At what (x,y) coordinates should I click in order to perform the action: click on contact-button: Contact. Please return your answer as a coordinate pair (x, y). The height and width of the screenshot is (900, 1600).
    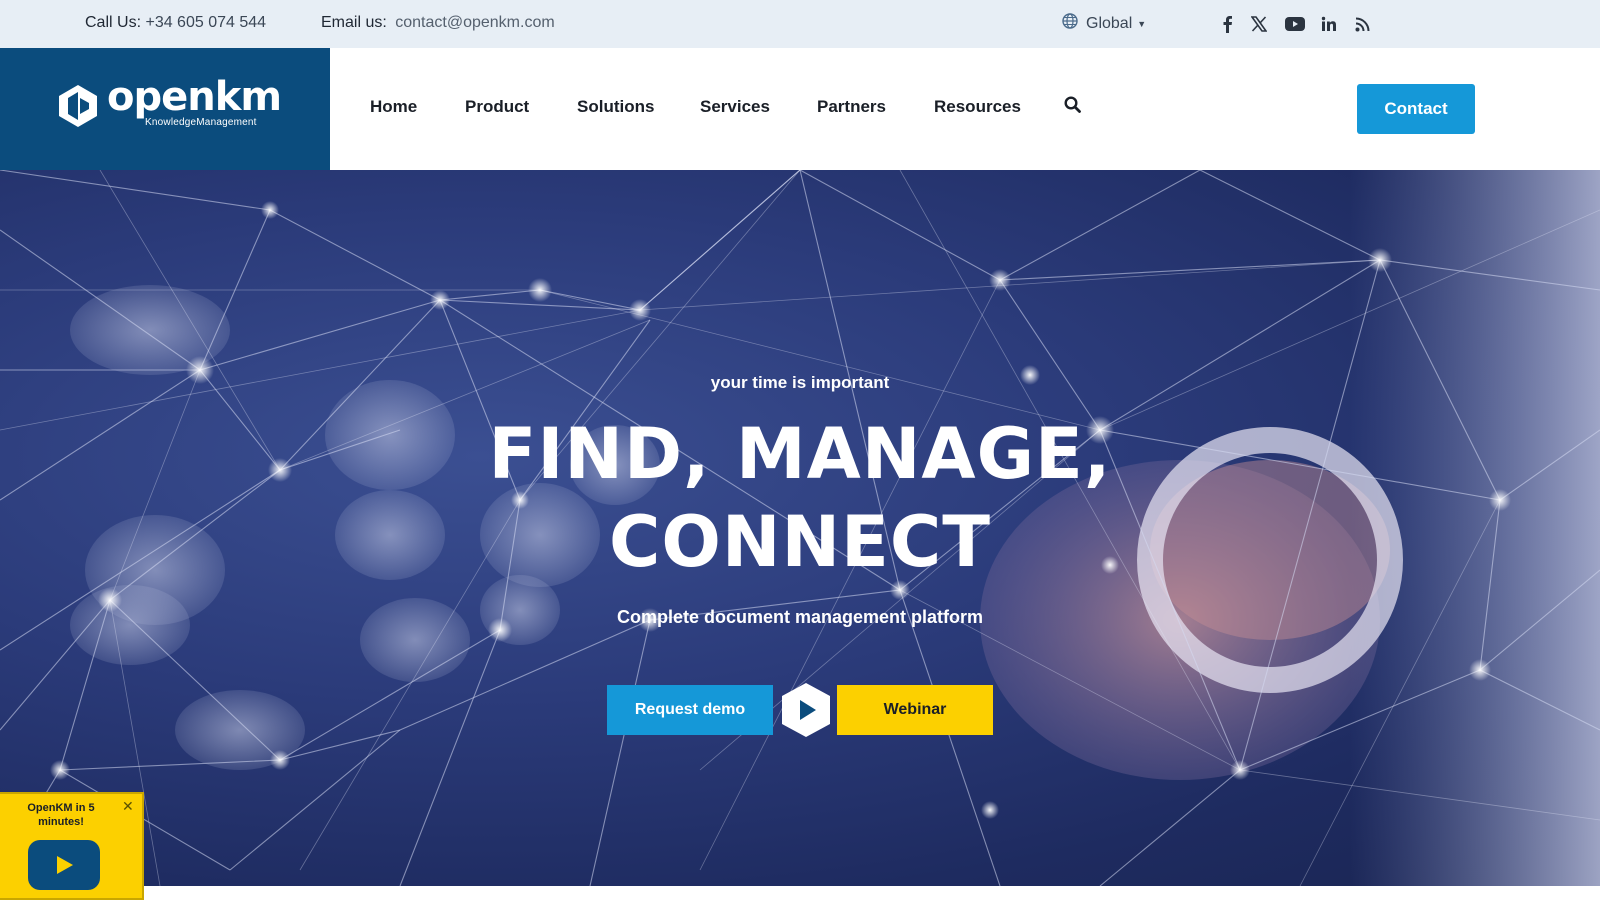
    Looking at the image, I should click on (1416, 109).